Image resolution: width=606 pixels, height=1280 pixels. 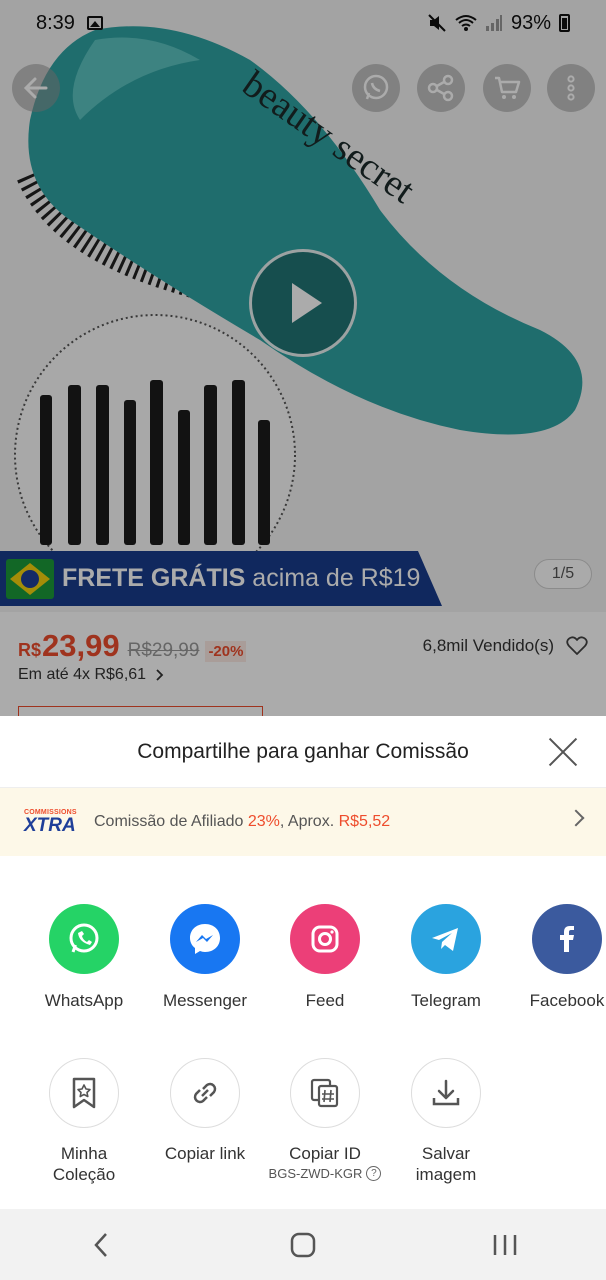 What do you see at coordinates (374, 1173) in the screenshot?
I see `help-icon: ?` at bounding box center [374, 1173].